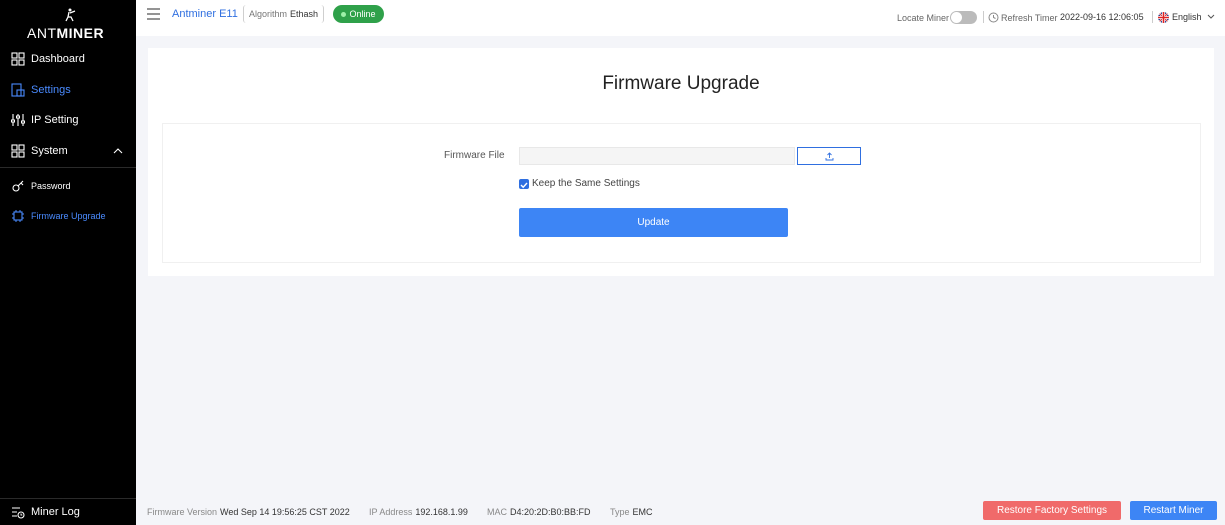  I want to click on upload-icon, so click(829, 155).